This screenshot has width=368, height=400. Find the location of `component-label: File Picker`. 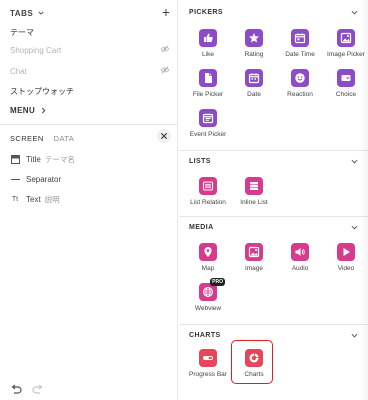

component-label: File Picker is located at coordinates (208, 94).